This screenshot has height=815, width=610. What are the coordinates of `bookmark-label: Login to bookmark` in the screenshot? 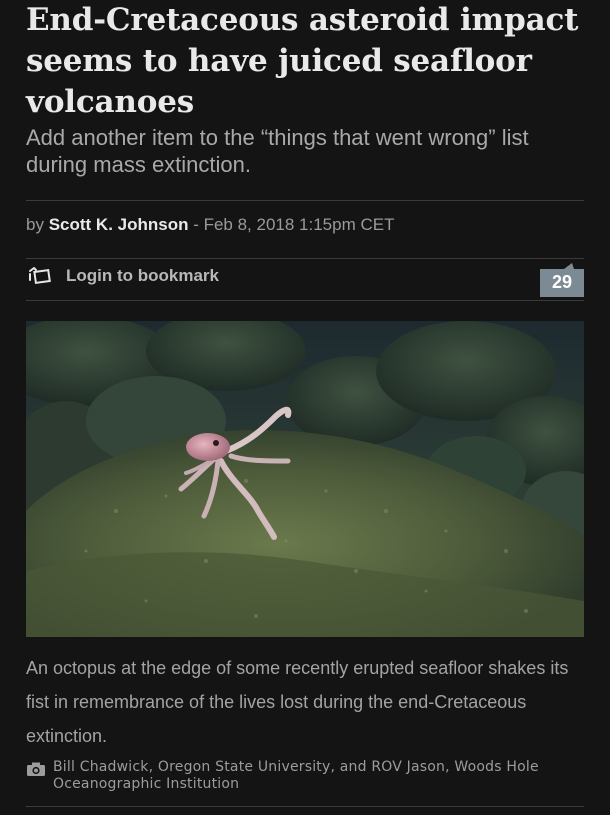 It's located at (142, 275).